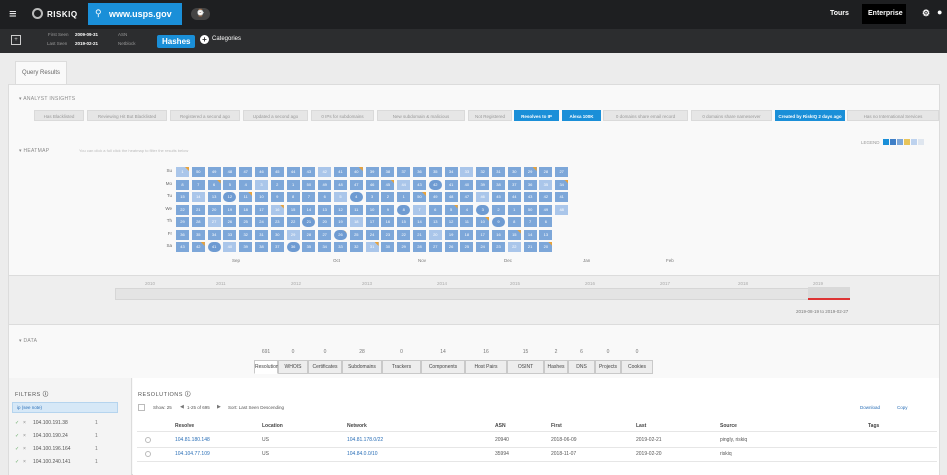 Image resolution: width=947 pixels, height=475 pixels. Describe the element at coordinates (230, 247) in the screenshot. I see `heatmap-cell: 40` at that location.